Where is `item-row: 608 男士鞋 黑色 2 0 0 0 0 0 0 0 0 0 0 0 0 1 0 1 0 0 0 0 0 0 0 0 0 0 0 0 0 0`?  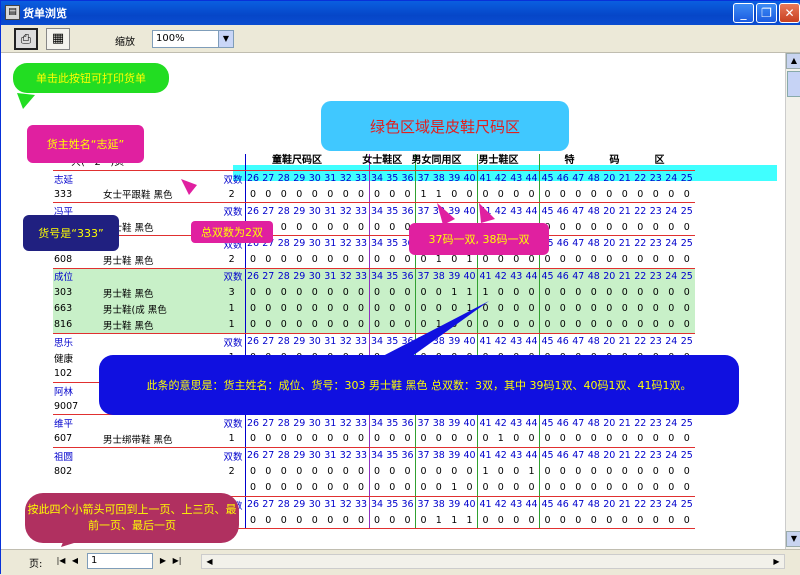
item-row: 608 男士鞋 黑色 2 0 0 0 0 0 0 0 0 0 0 0 0 1 0 1 0 0 0 0 0 0 0 0 0 0 0 0 0 0 is located at coordinates (374, 260).